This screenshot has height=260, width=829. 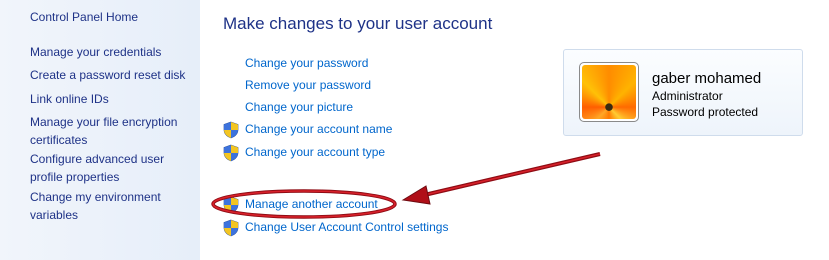 What do you see at coordinates (114, 100) in the screenshot?
I see `sidebar-item-link-online-ids: Link online IDs` at bounding box center [114, 100].